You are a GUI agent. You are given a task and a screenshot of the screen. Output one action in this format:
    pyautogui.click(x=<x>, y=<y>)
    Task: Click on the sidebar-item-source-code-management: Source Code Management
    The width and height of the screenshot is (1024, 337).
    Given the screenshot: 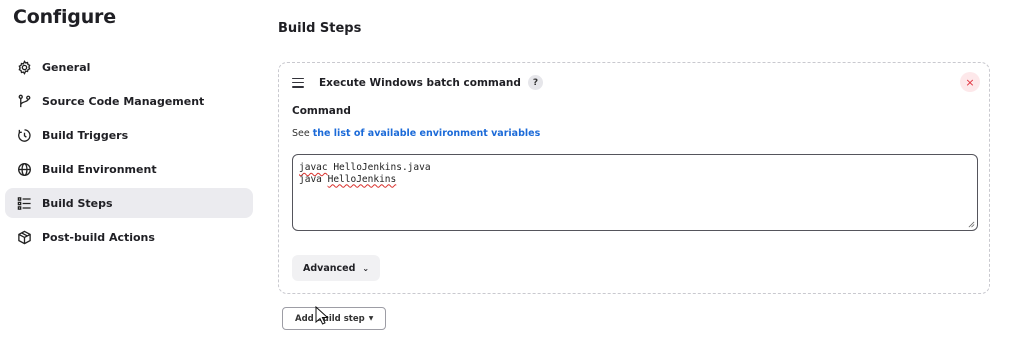 What is the action you would take?
    pyautogui.click(x=129, y=101)
    